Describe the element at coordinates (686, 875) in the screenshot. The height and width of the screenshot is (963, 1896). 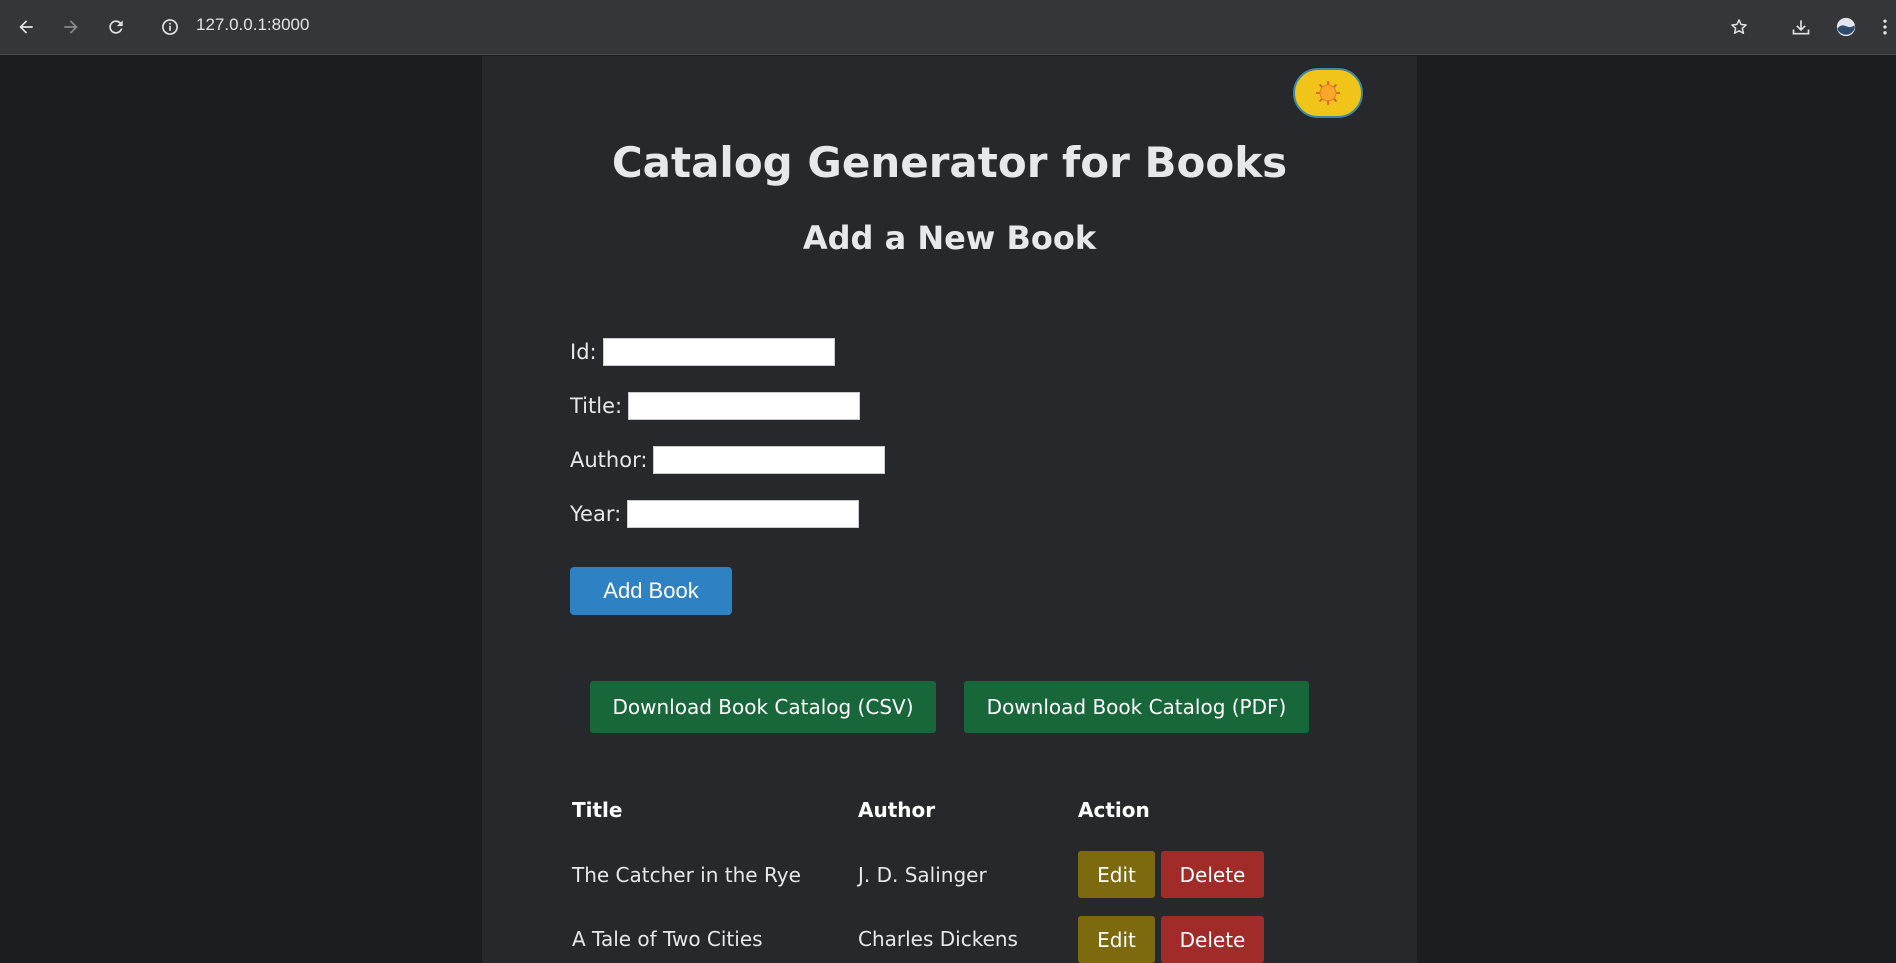
I see `table-row-title: The Catcher in the Rye` at that location.